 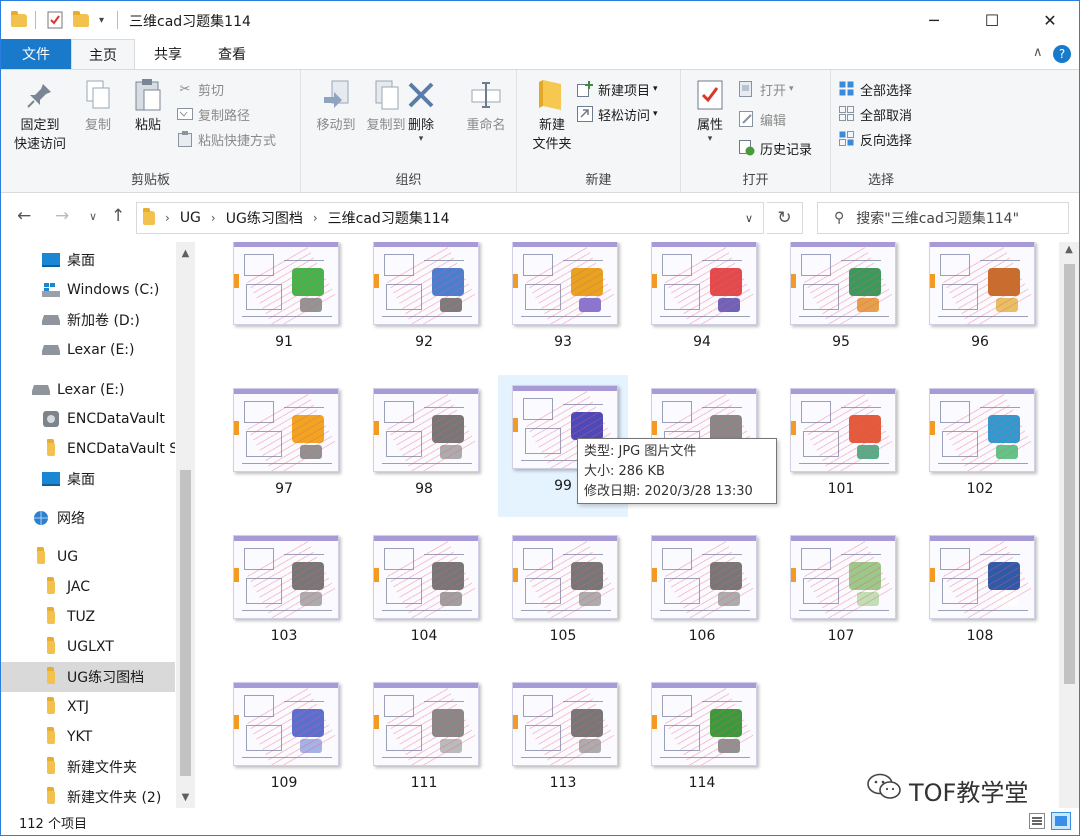 I want to click on nav-item-lexar-e-root: Lexar (E:), so click(x=88, y=390).